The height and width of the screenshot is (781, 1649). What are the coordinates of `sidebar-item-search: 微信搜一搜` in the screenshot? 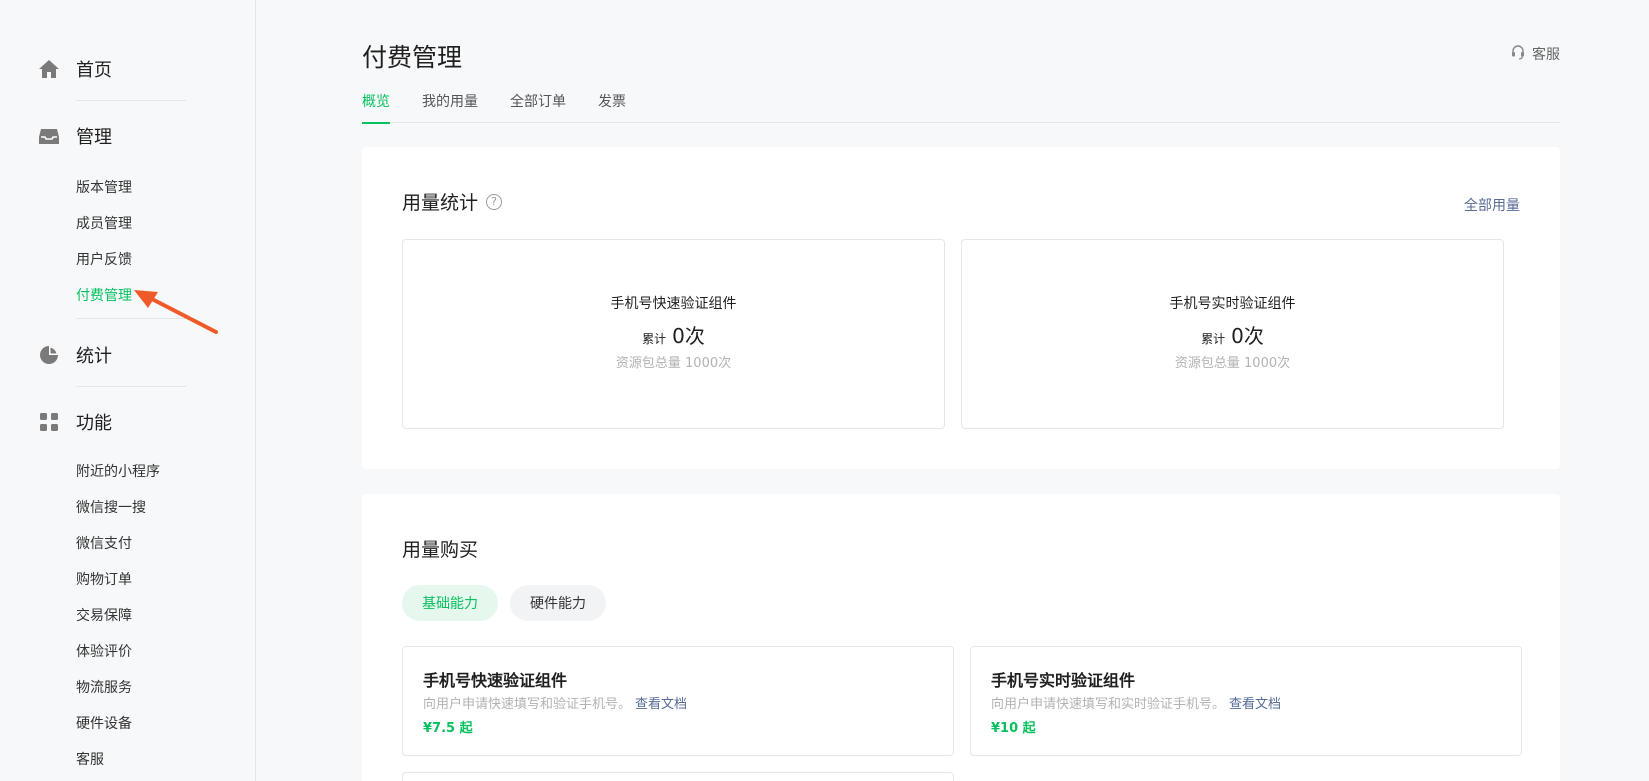 It's located at (111, 507).